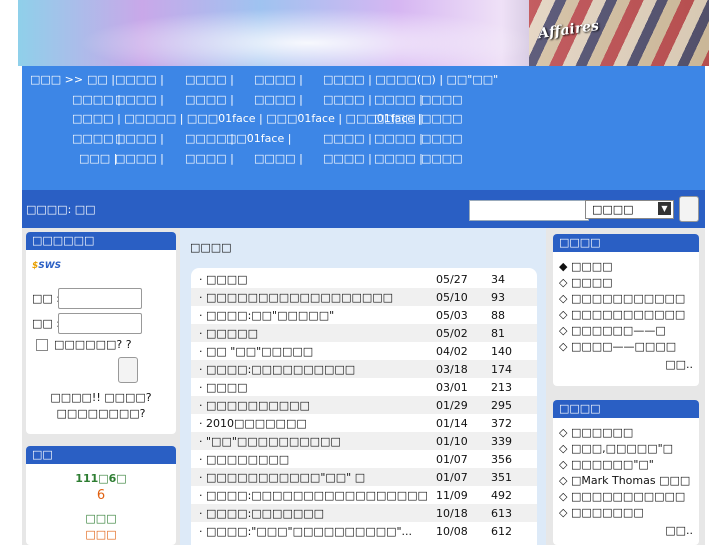 The height and width of the screenshot is (548, 727). Describe the element at coordinates (498, 279) in the screenshot. I see `item-views: 34` at that location.